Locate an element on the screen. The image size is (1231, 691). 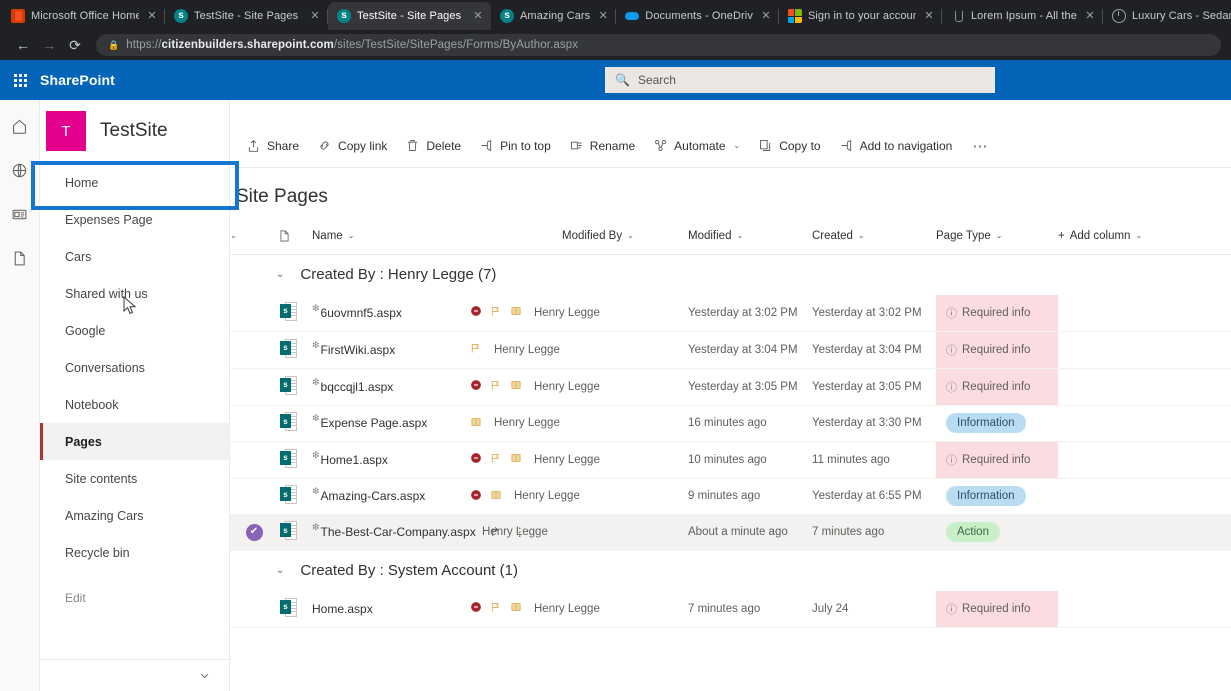
browser-tab: Luxury Cars - Sedans,✕ is located at coordinates (1167, 16).